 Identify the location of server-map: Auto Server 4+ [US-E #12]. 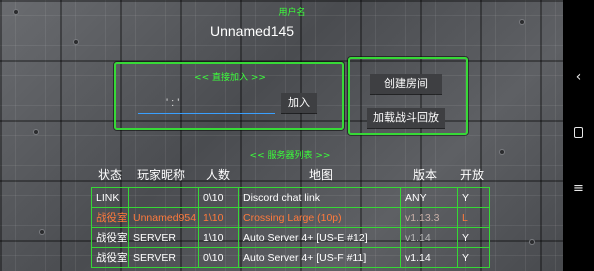
(319, 237).